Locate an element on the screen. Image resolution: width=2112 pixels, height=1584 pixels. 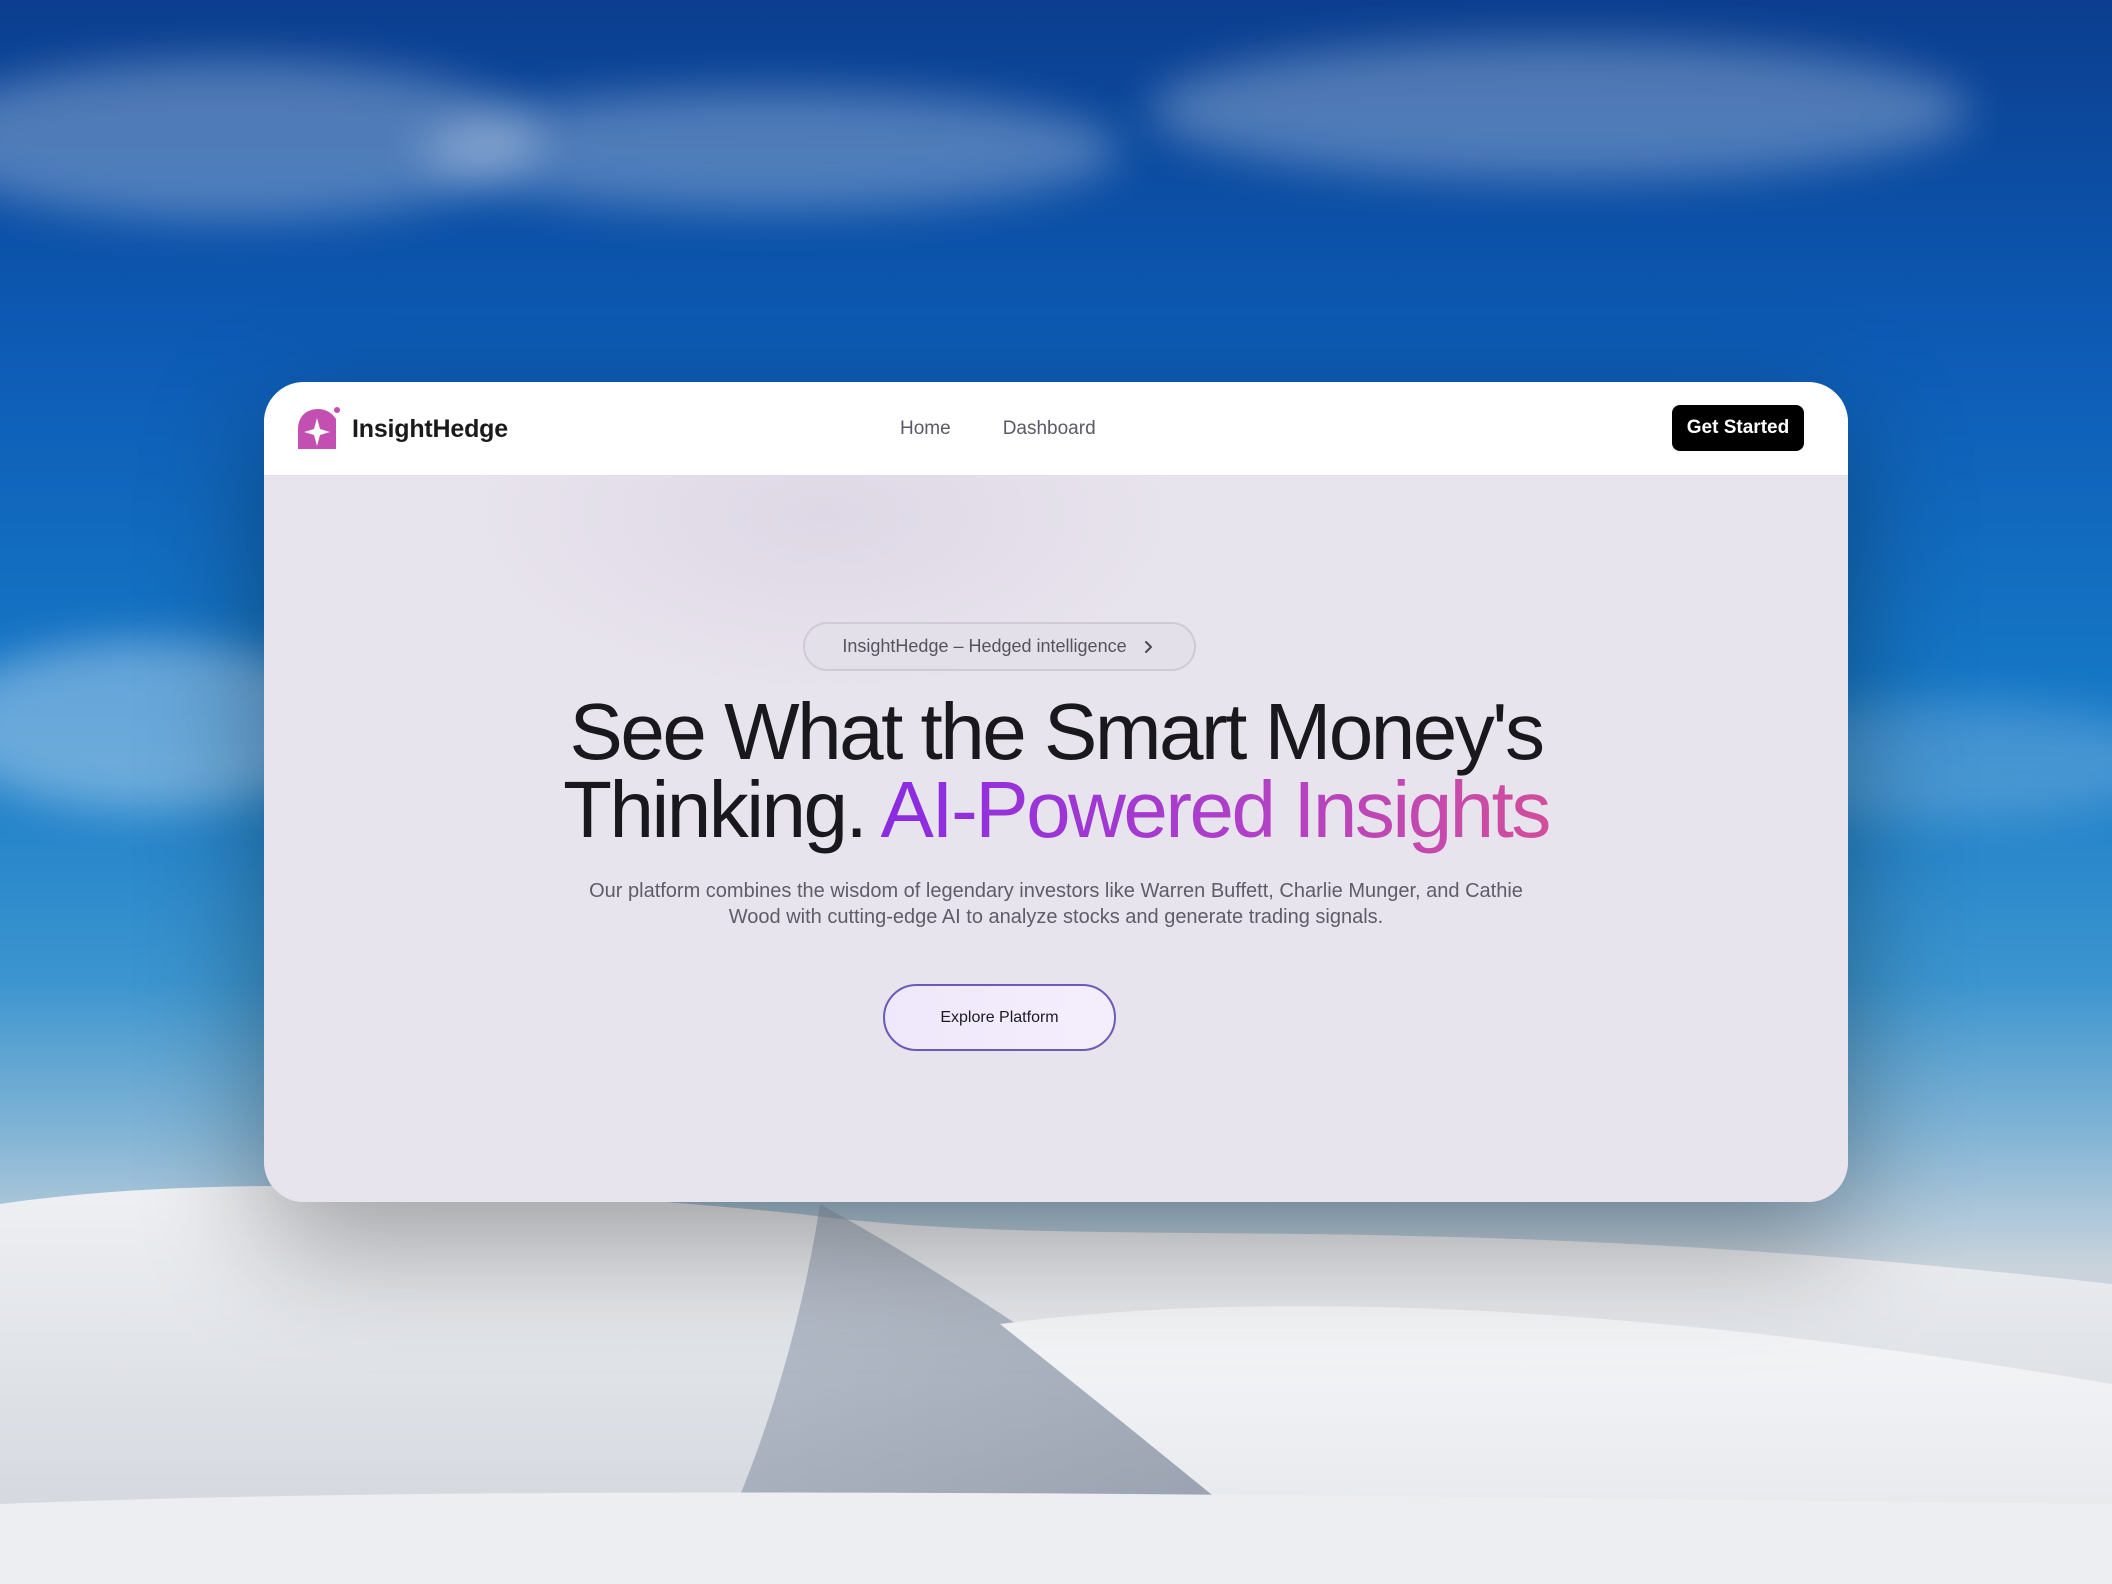
headline-line-1: See What the Smart Money's is located at coordinates (1057, 731).